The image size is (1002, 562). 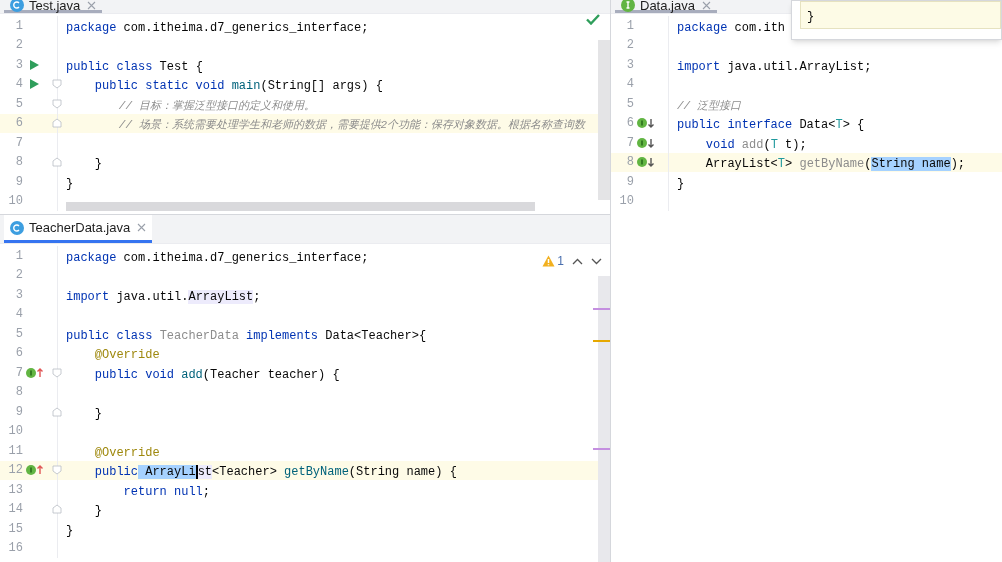 What do you see at coordinates (811, 17) in the screenshot?
I see `popup-code: }` at bounding box center [811, 17].